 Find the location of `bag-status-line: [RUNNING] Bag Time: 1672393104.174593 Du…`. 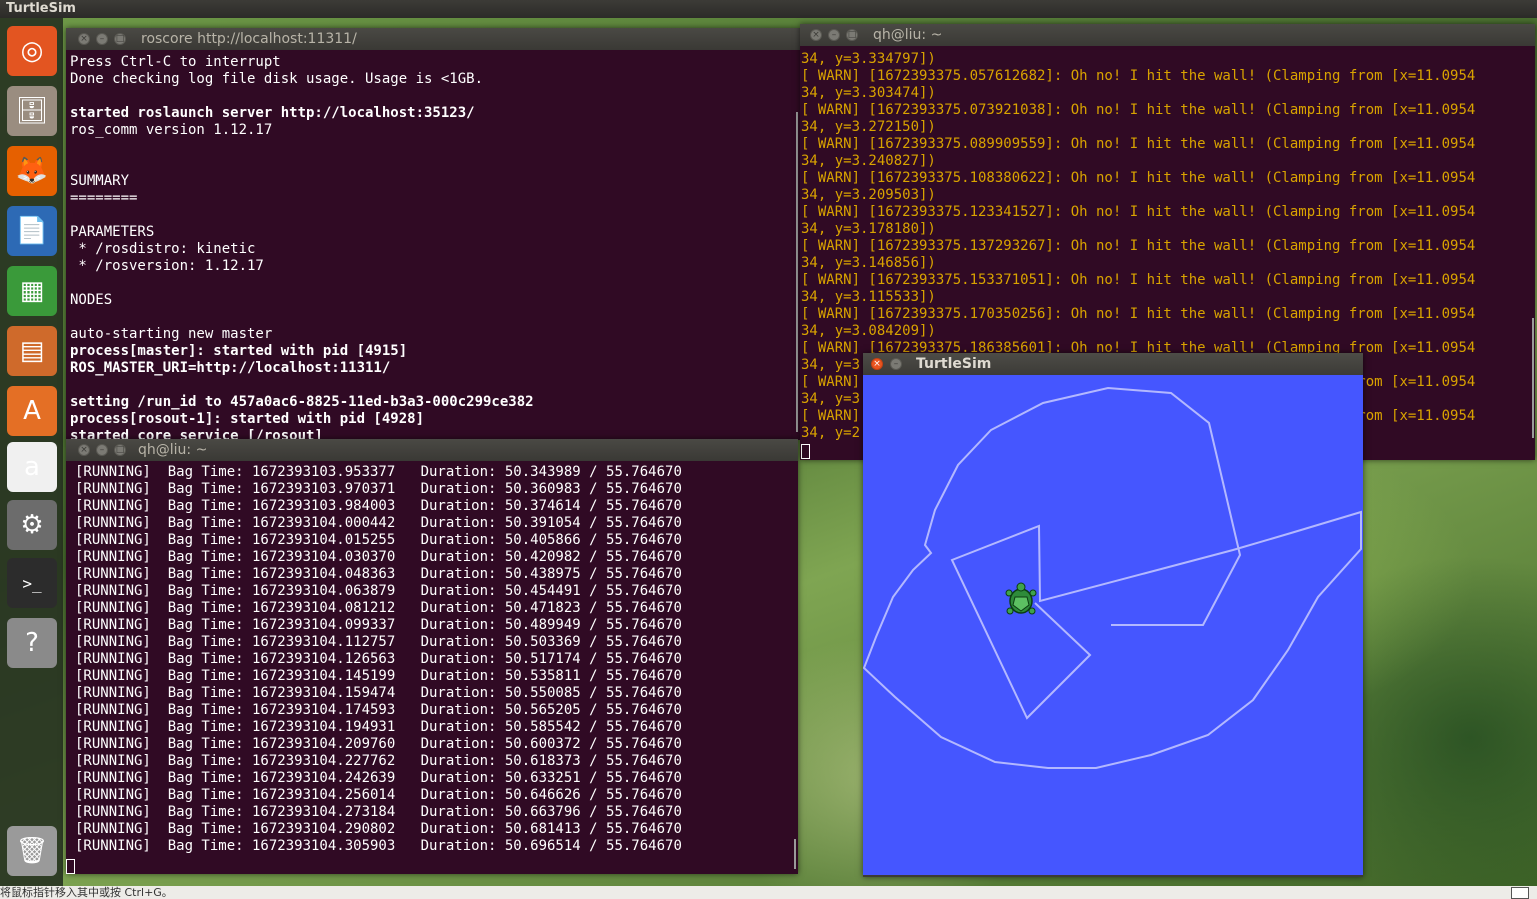

bag-status-line: [RUNNING] Bag Time: 1672393104.174593 Du… is located at coordinates (378, 710).